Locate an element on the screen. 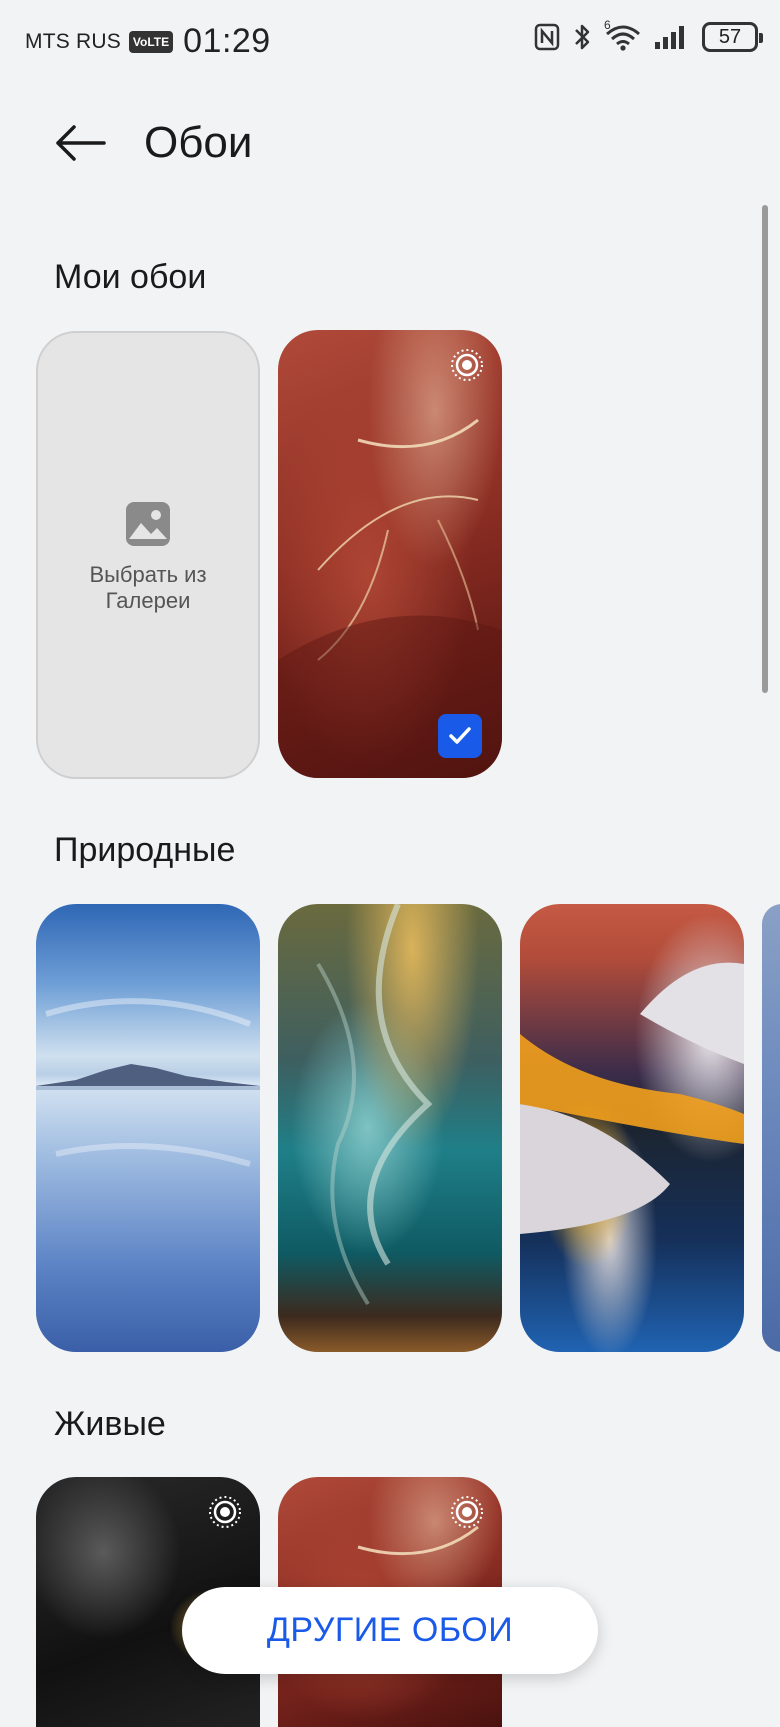  gallery-content: Выбрать из Галереи is located at coordinates (148, 557).